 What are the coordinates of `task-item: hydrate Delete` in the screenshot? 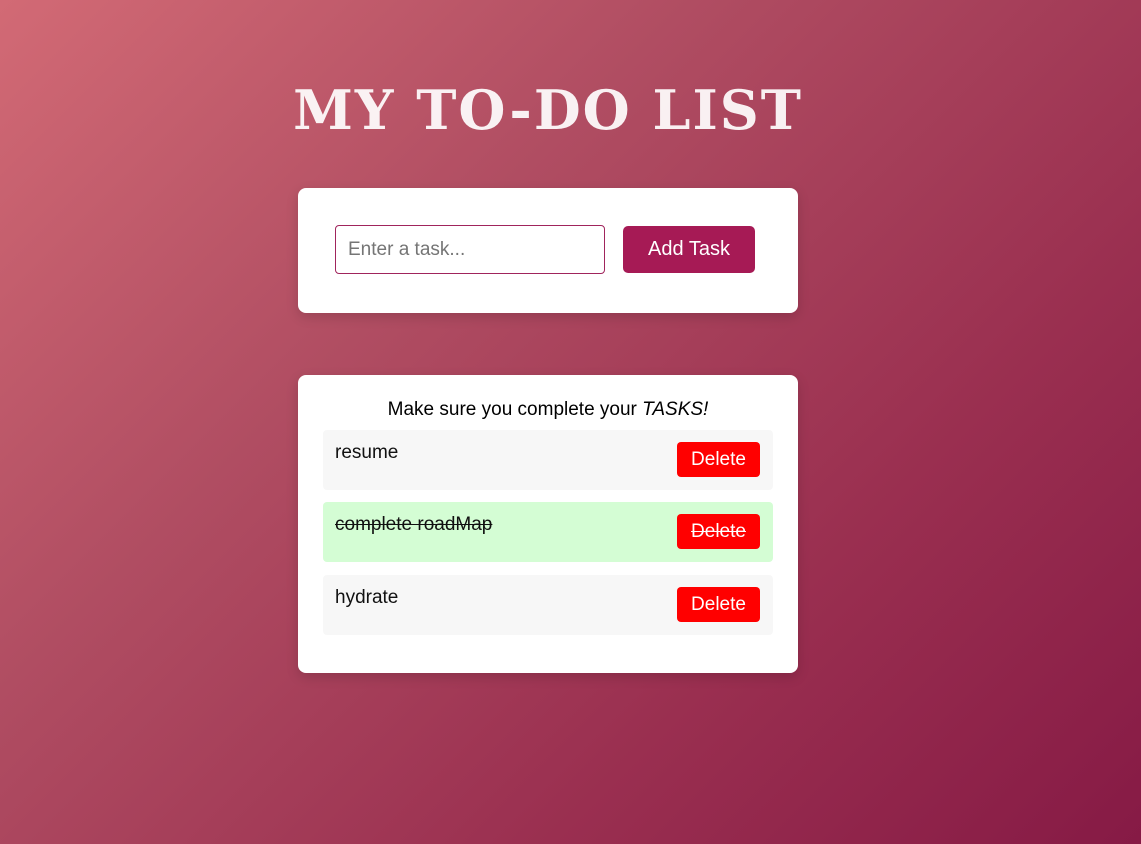 It's located at (548, 605).